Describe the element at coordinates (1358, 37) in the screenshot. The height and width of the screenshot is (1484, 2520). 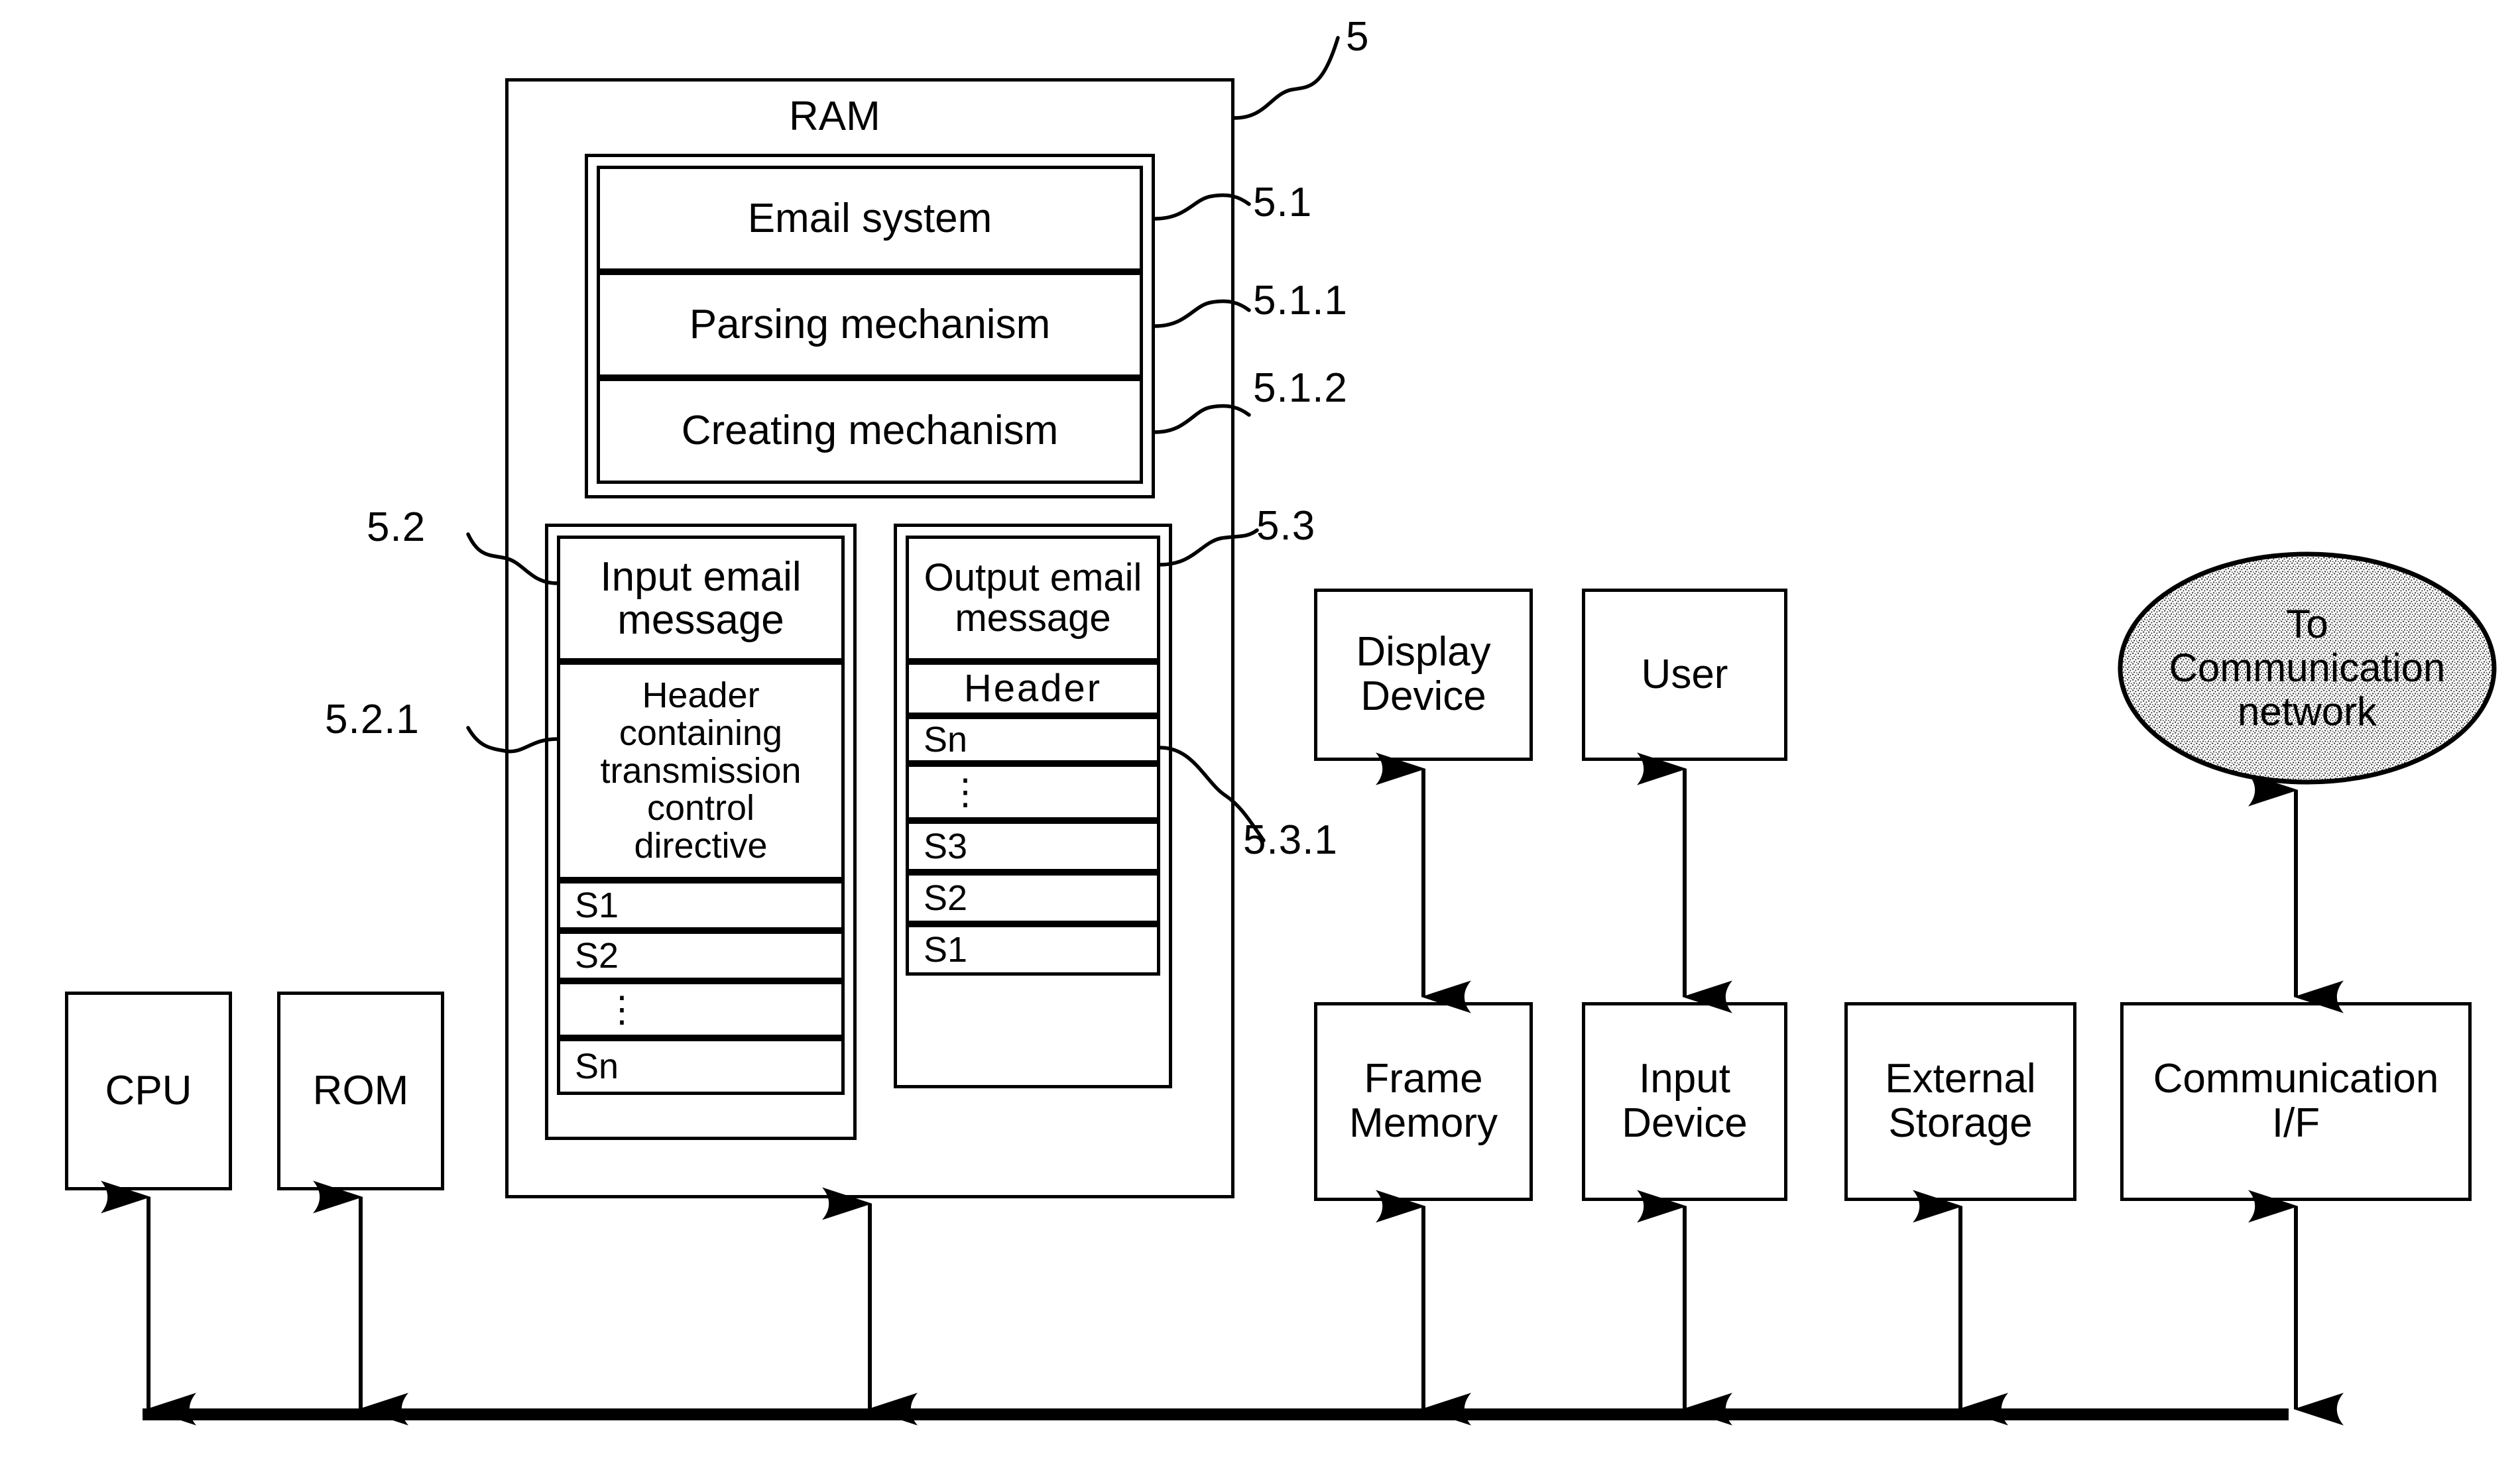
I see `ref-label-5: 5` at that location.